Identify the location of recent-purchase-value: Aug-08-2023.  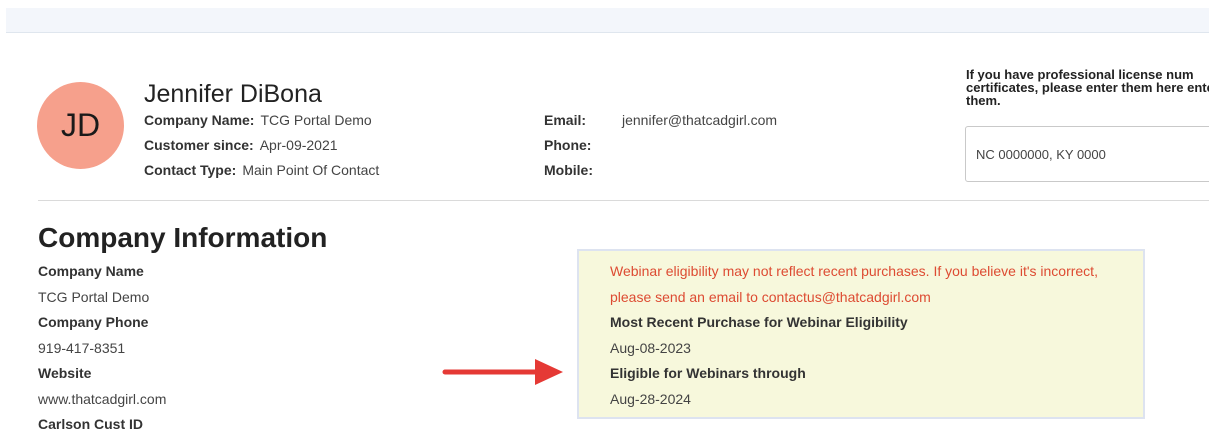
(650, 348).